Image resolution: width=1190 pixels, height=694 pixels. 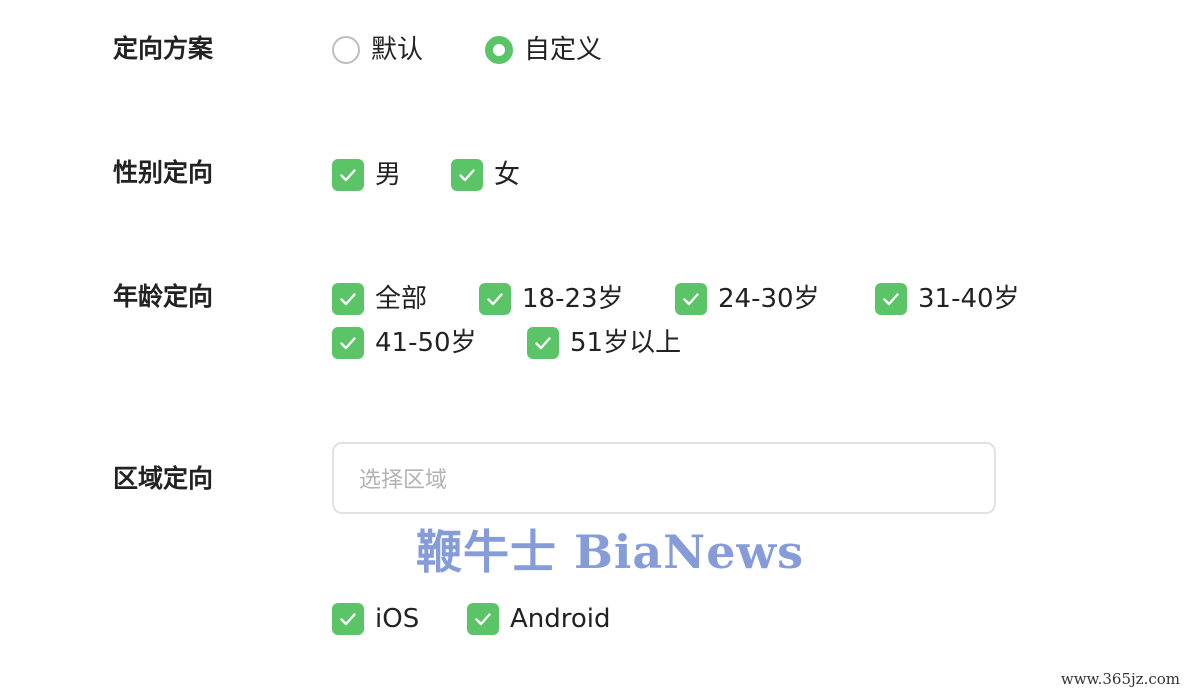 What do you see at coordinates (426, 343) in the screenshot?
I see `checkbox-age-41-50-label: 41-50岁` at bounding box center [426, 343].